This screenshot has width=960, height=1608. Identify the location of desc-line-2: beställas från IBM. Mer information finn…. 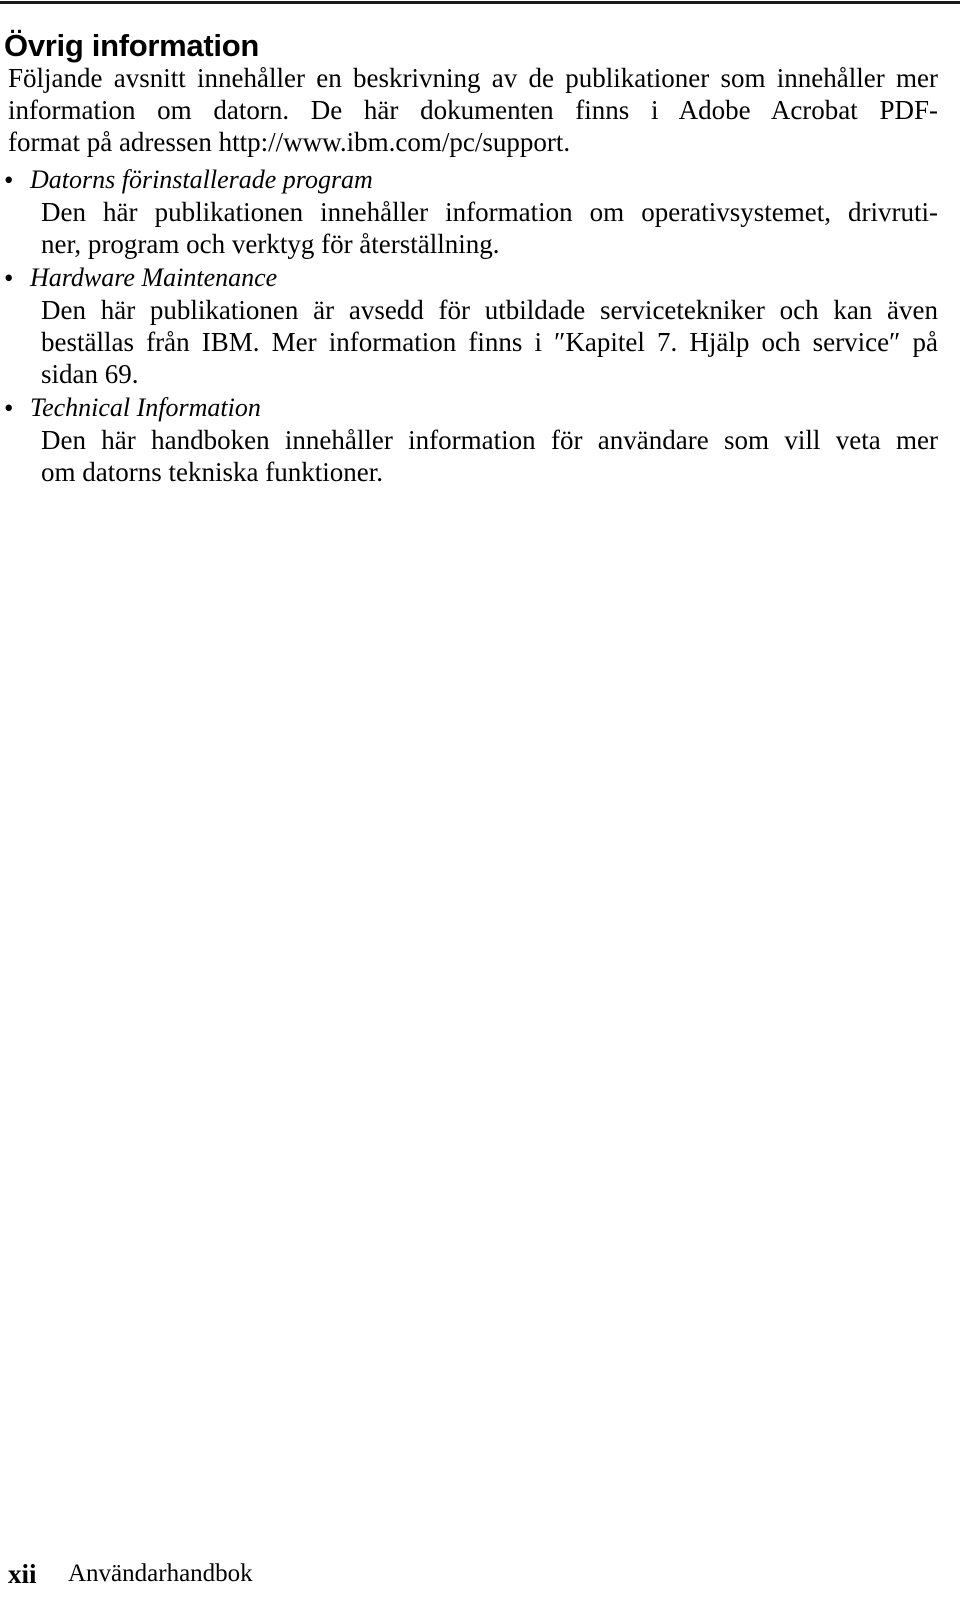
(489, 342).